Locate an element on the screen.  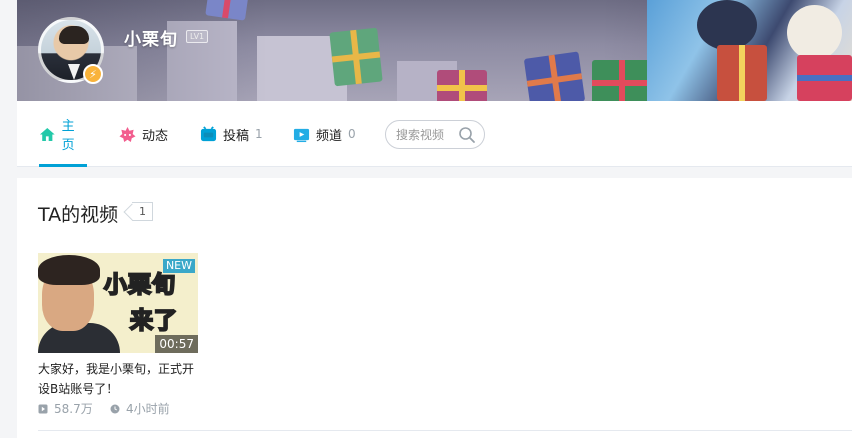
new-badge: NEW is located at coordinates (178, 266).